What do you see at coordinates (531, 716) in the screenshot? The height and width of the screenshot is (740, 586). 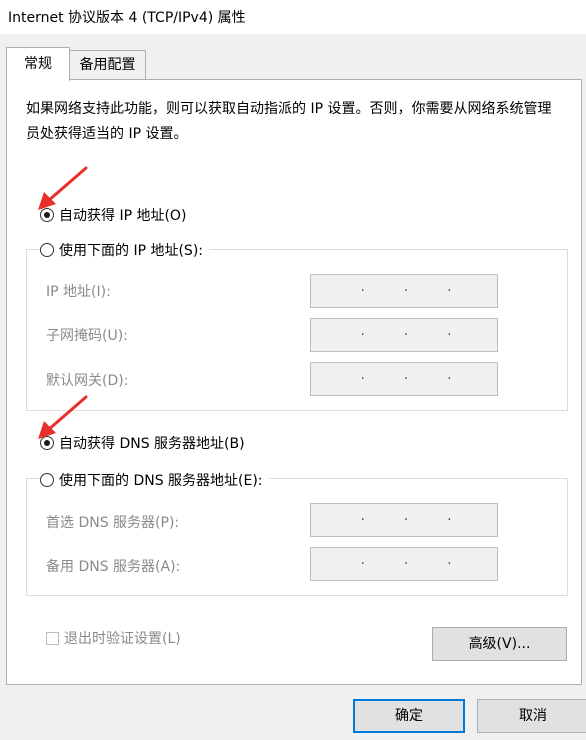 I see `cancel-button: 取消` at bounding box center [531, 716].